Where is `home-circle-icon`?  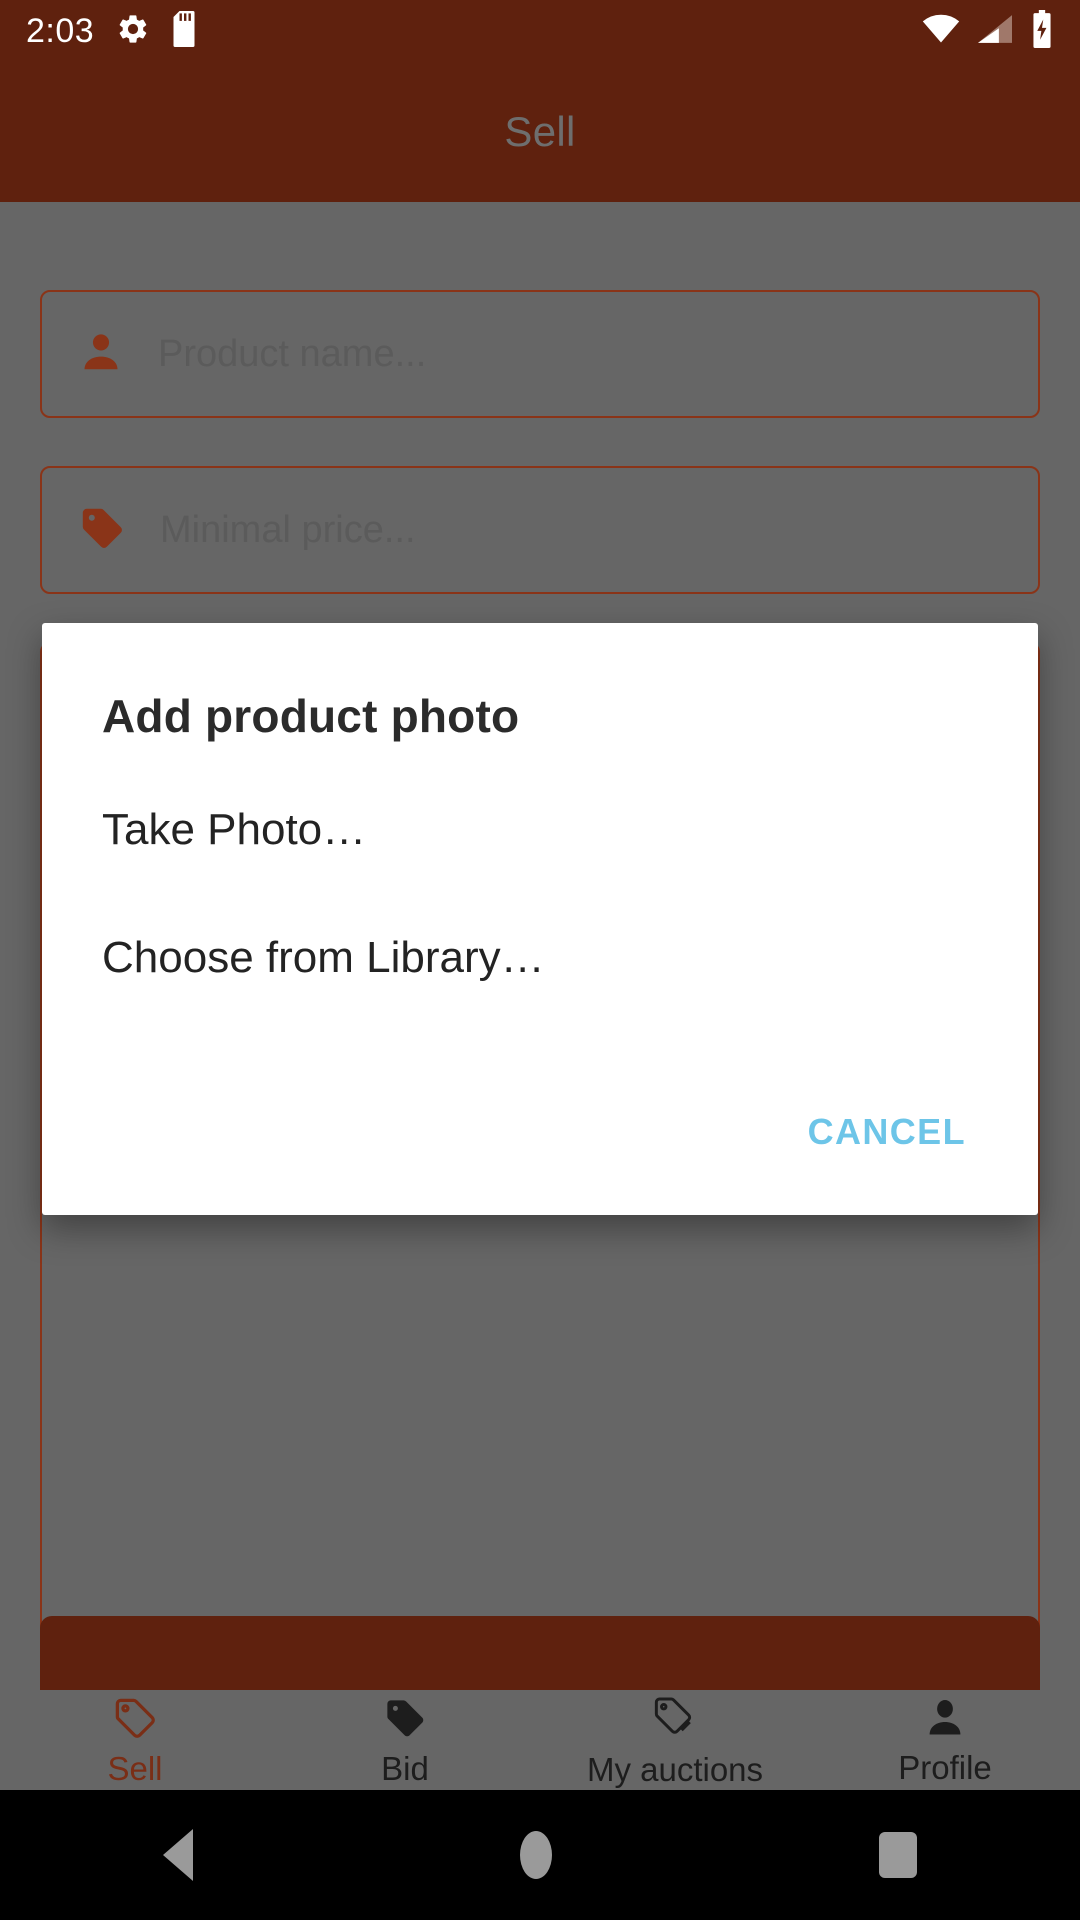
home-circle-icon is located at coordinates (535, 1855).